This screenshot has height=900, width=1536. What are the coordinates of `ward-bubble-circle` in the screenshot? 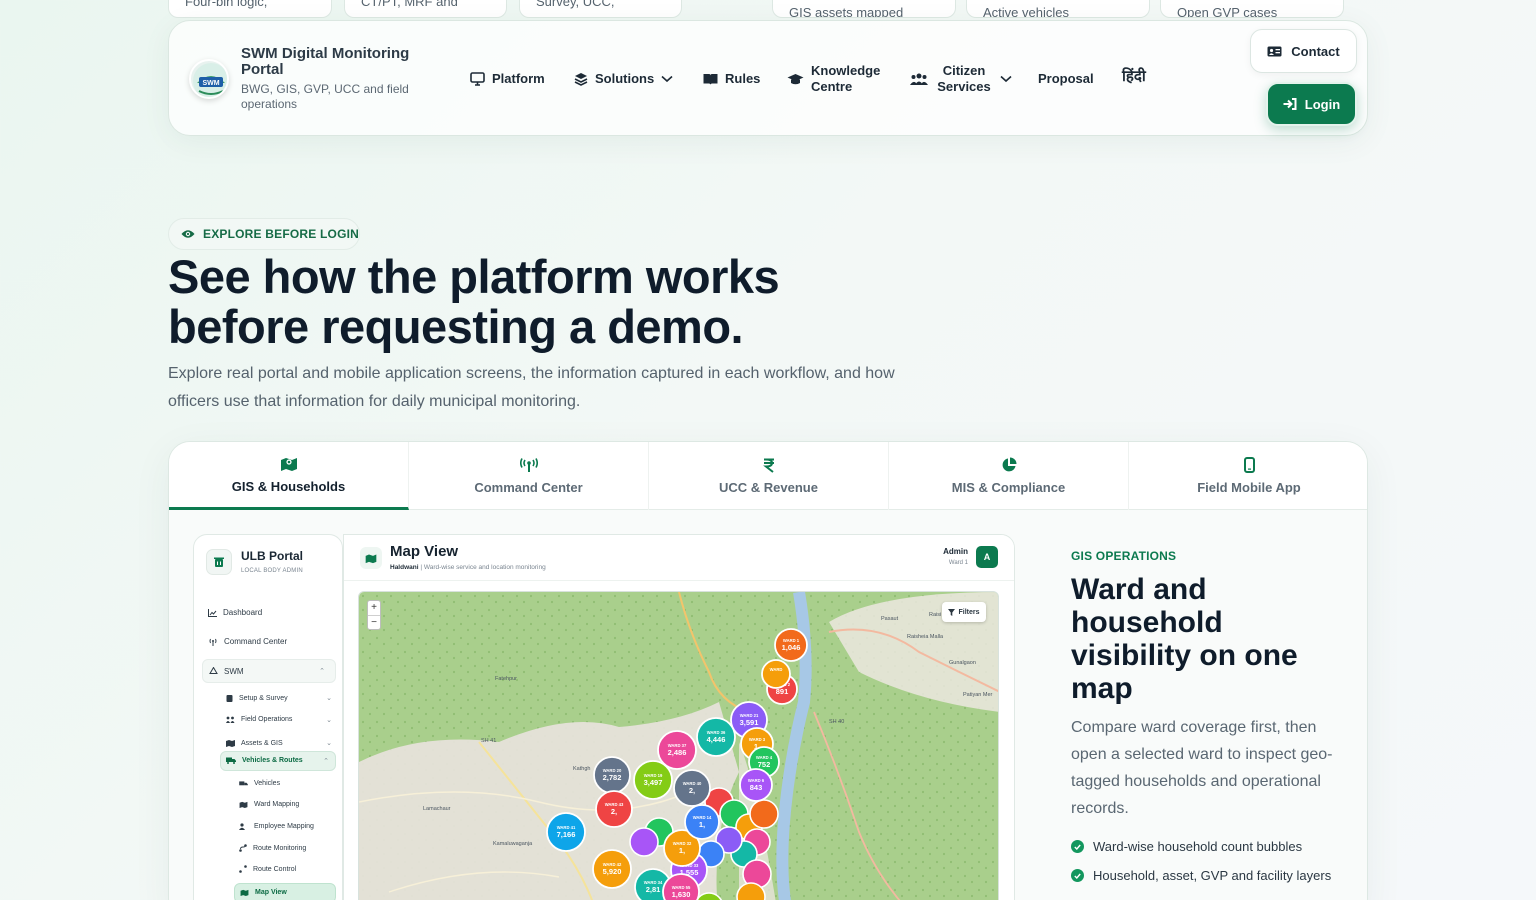 It's located at (776, 674).